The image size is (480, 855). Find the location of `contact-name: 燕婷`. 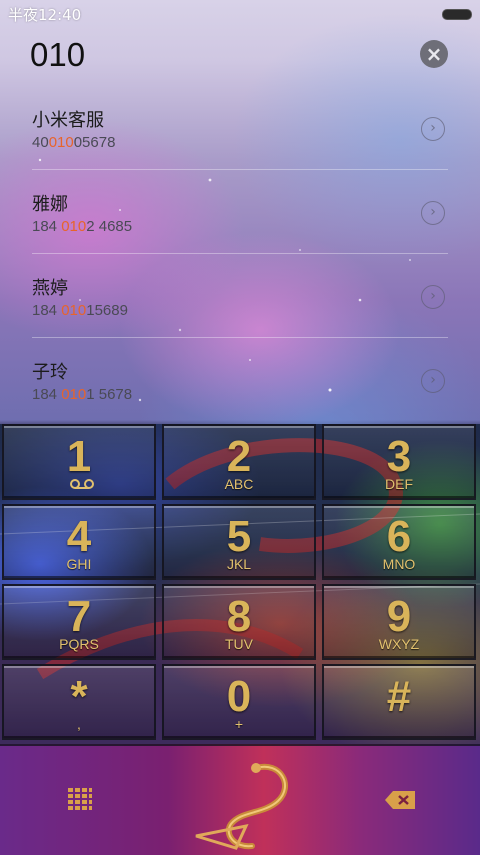

contact-name: 燕婷 is located at coordinates (50, 288).